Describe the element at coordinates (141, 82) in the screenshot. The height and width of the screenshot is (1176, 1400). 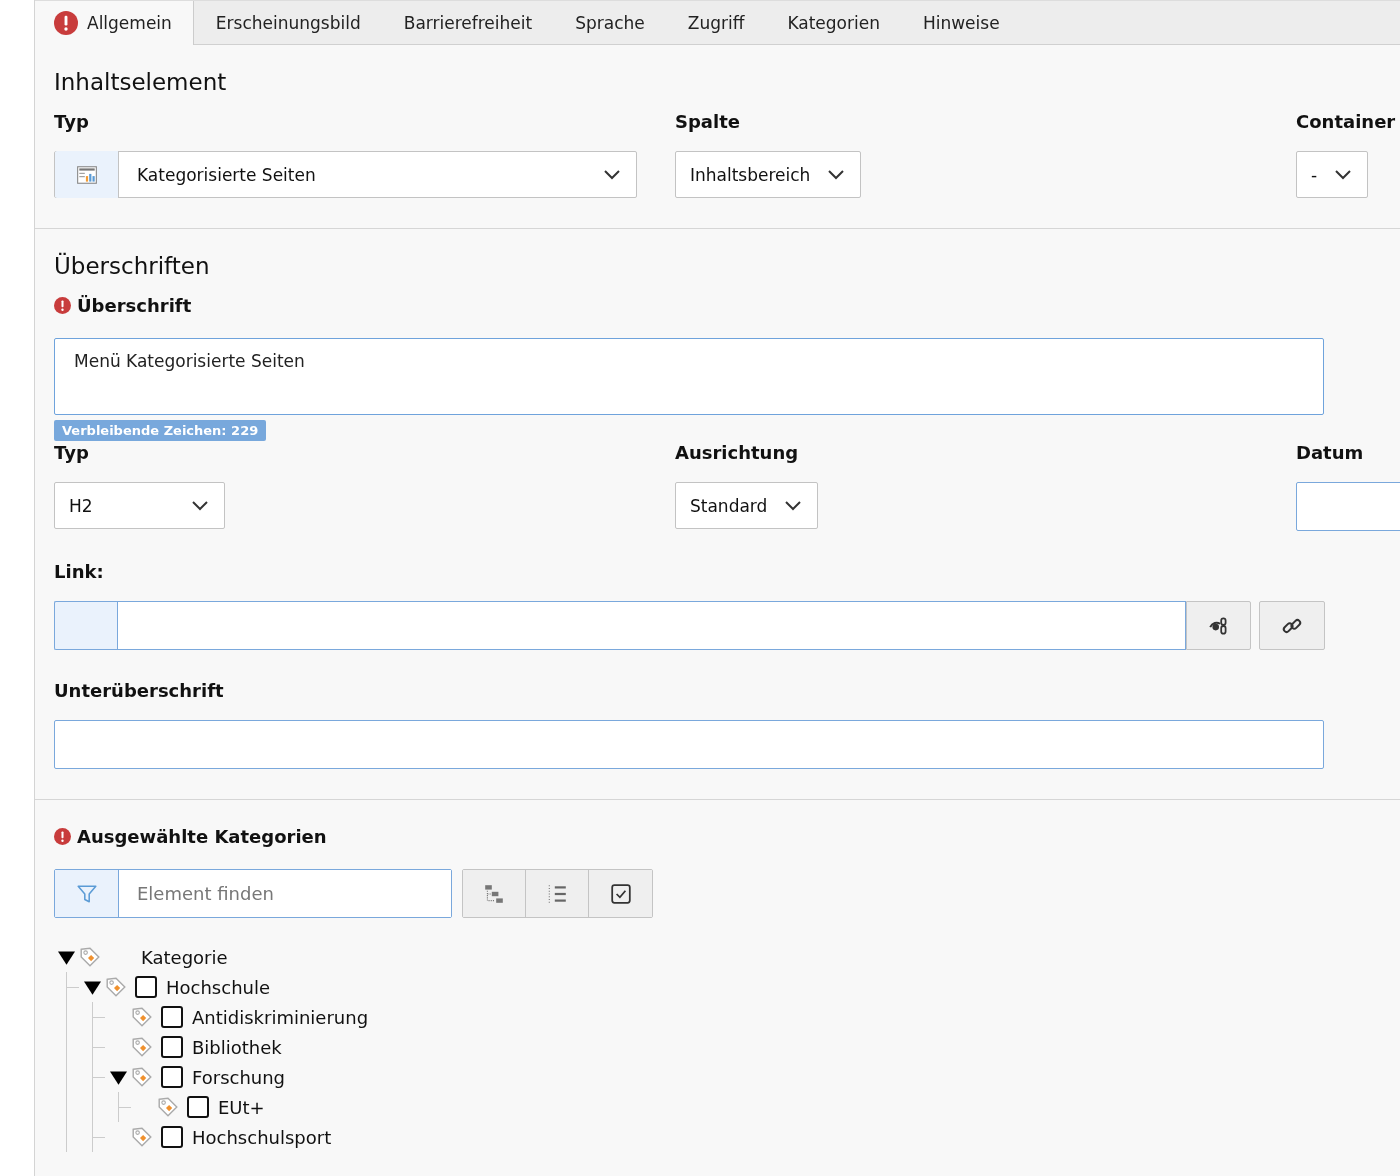
I see `section-heading: Inhaltselement` at that location.